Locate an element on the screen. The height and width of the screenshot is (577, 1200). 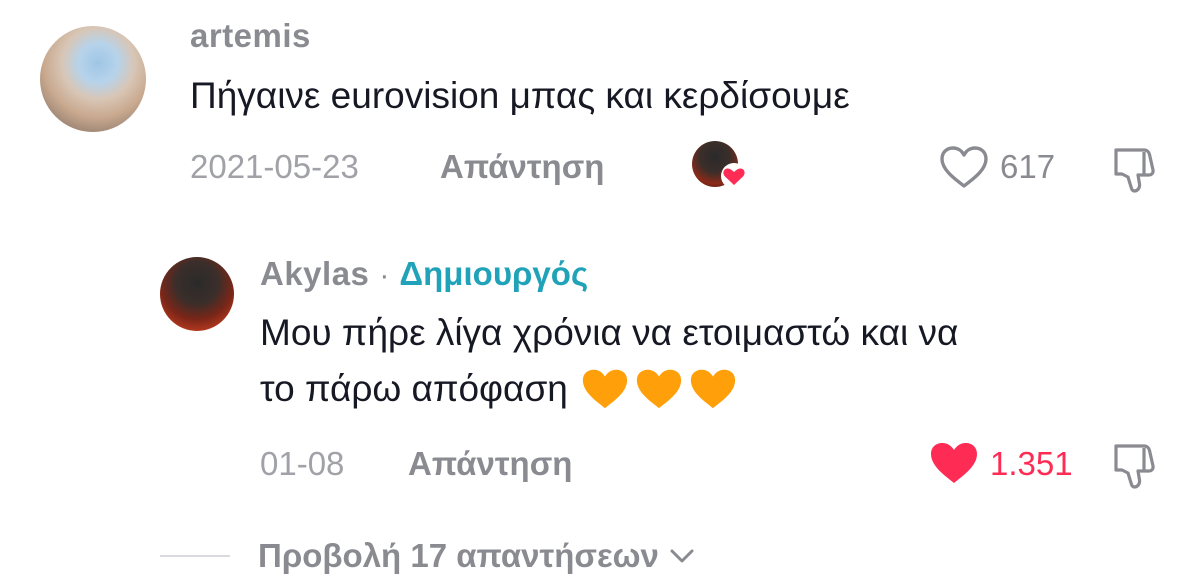
reply-text-line-2: το πάρω απόφαση is located at coordinates (414, 388).